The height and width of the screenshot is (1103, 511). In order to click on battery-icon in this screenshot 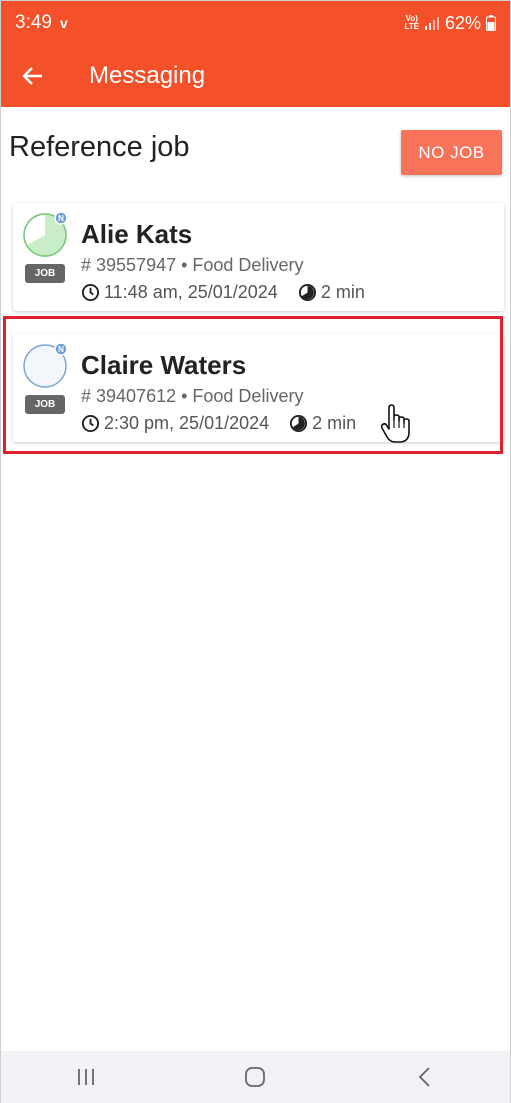, I will do `click(491, 23)`.